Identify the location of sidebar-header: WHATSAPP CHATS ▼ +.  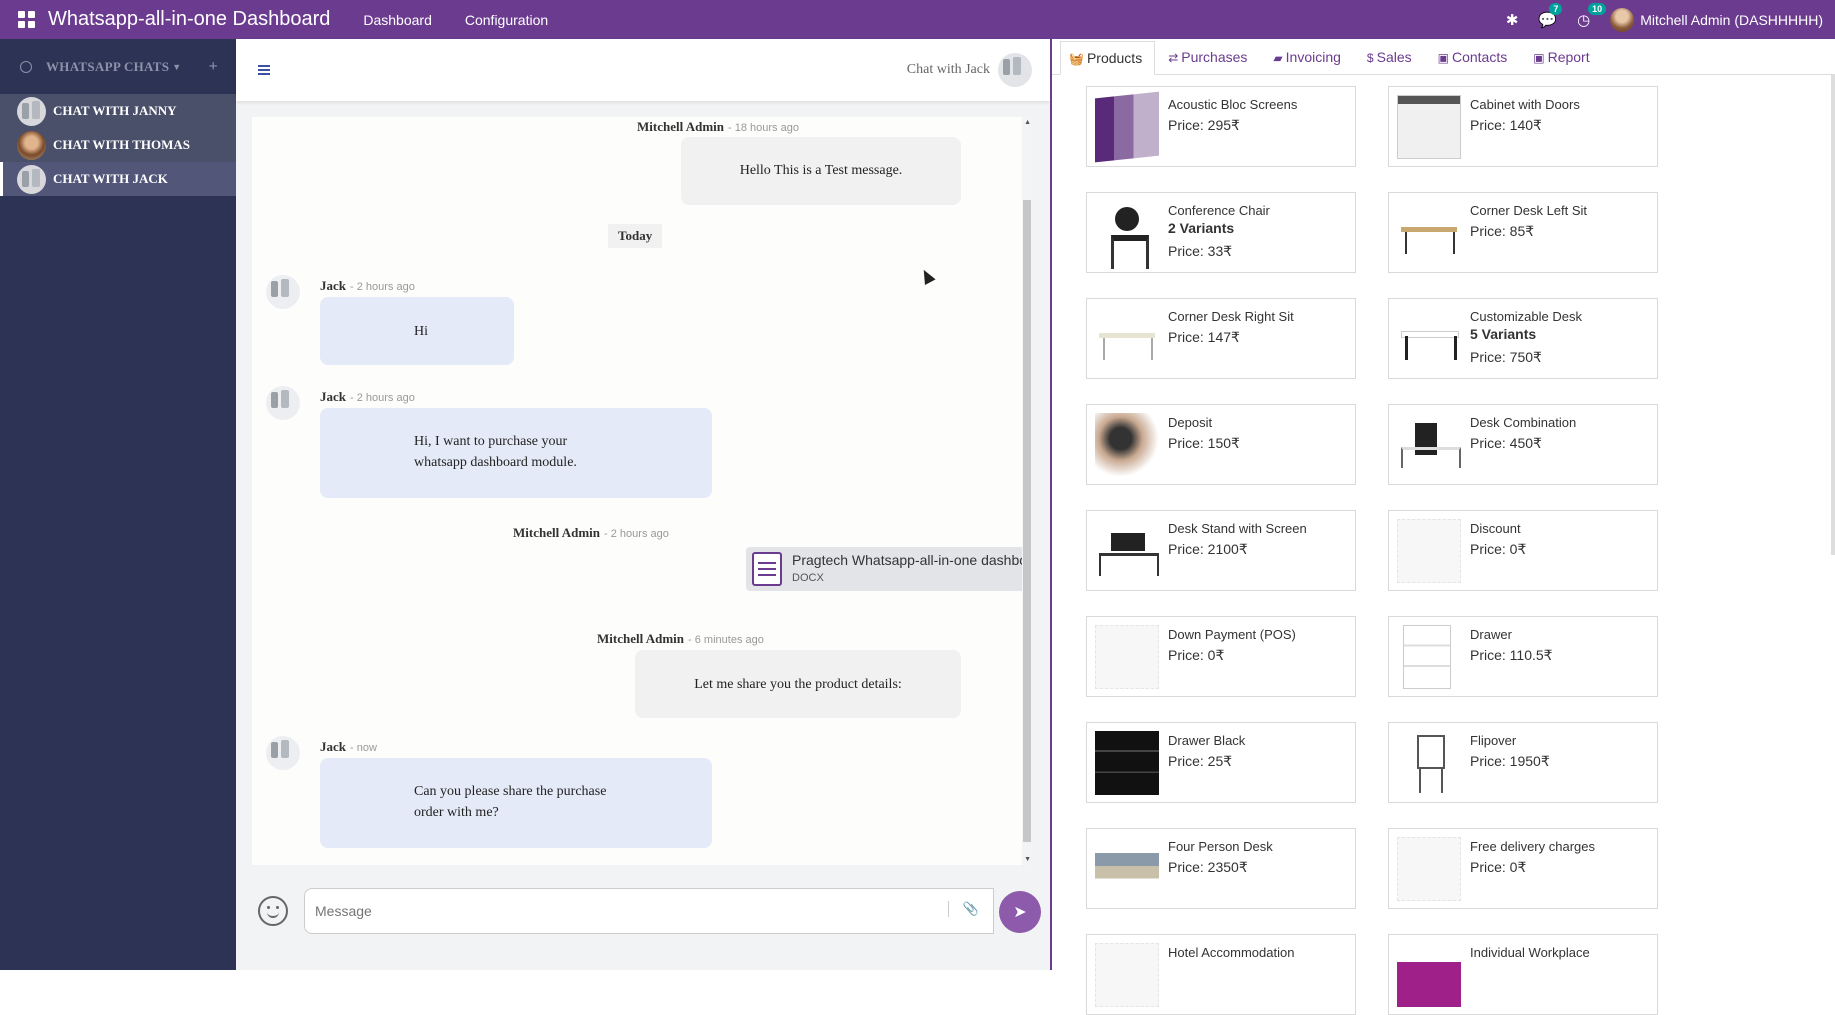
(118, 66).